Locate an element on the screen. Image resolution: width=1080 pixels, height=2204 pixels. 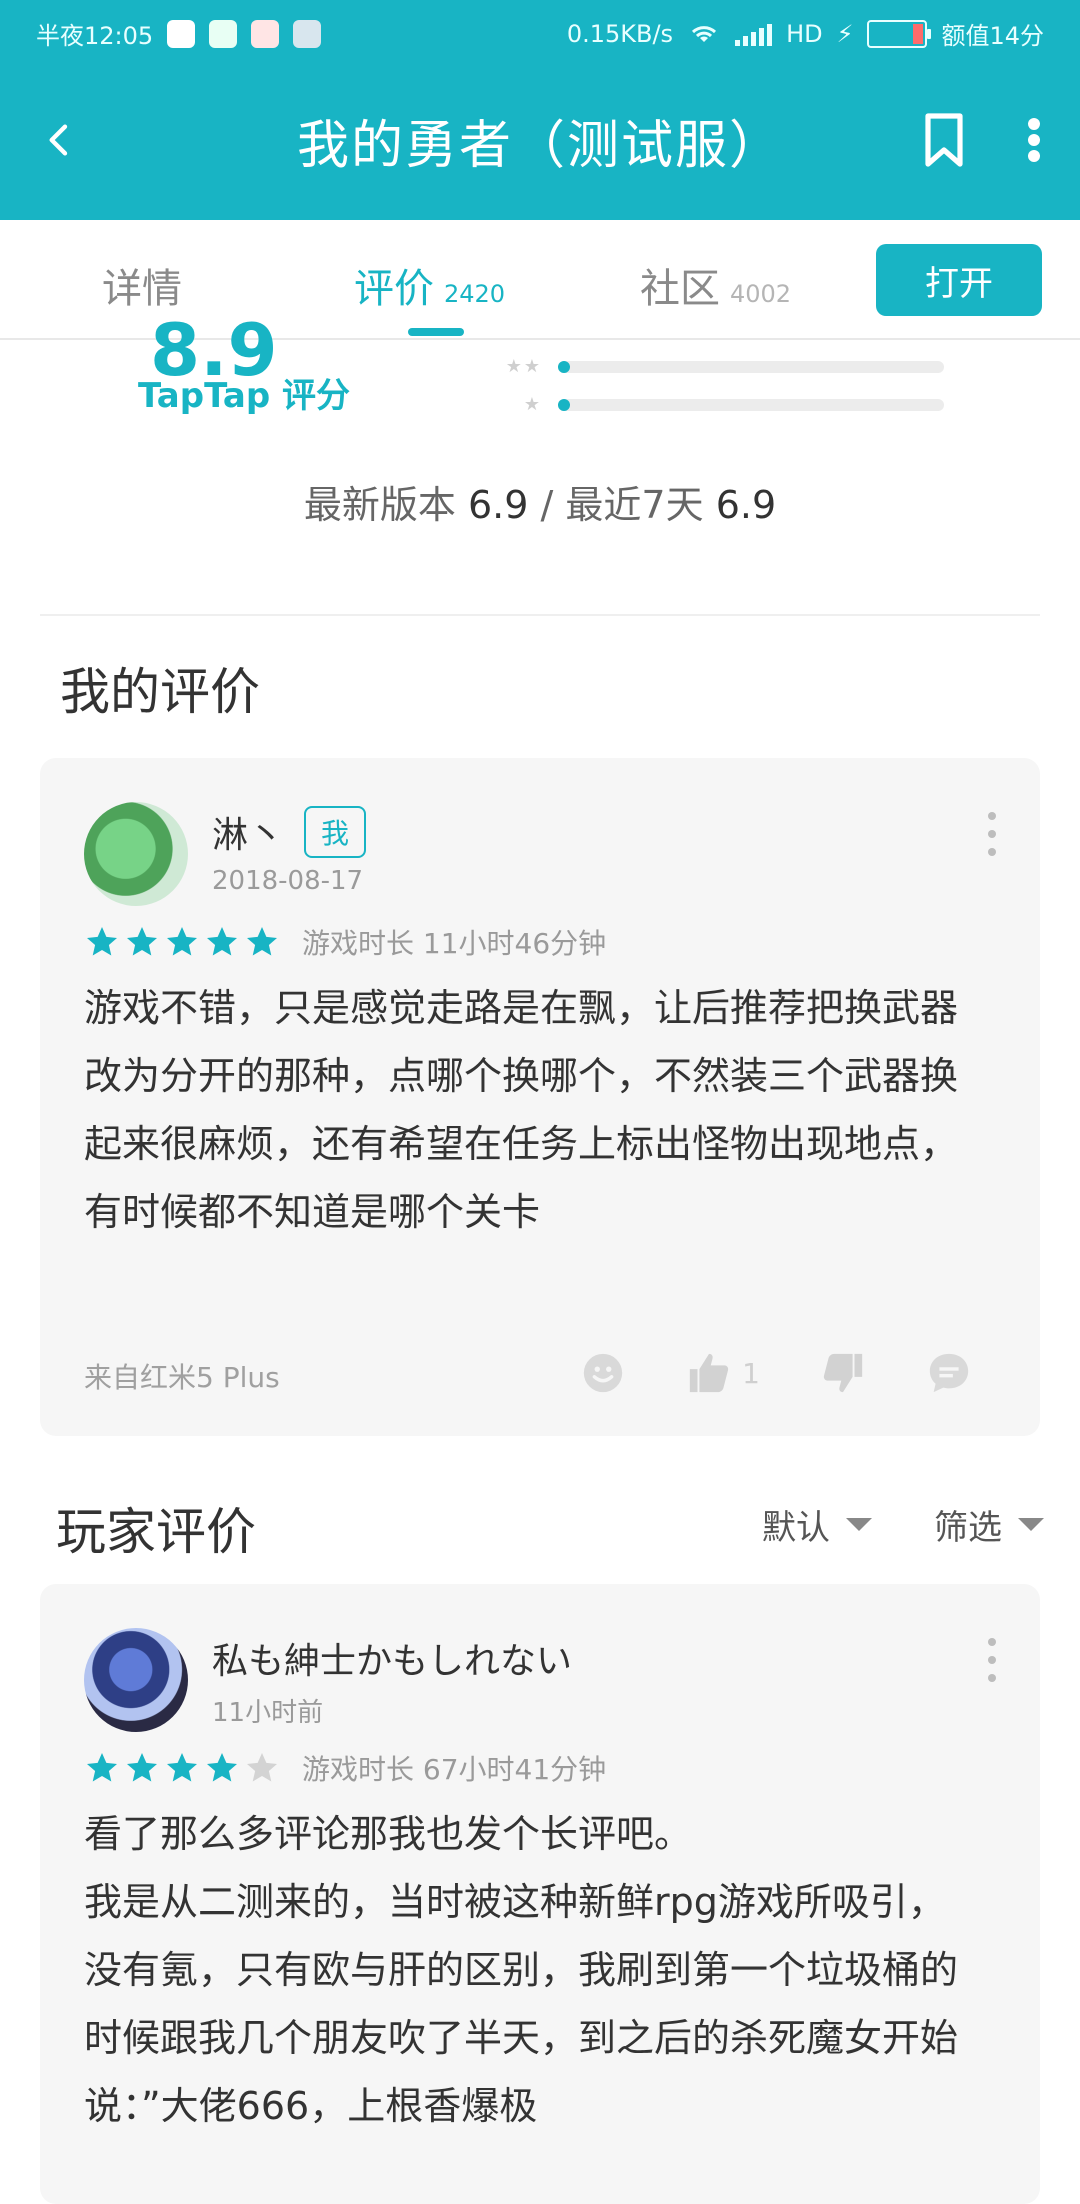
like-count: 1 is located at coordinates (751, 1373).